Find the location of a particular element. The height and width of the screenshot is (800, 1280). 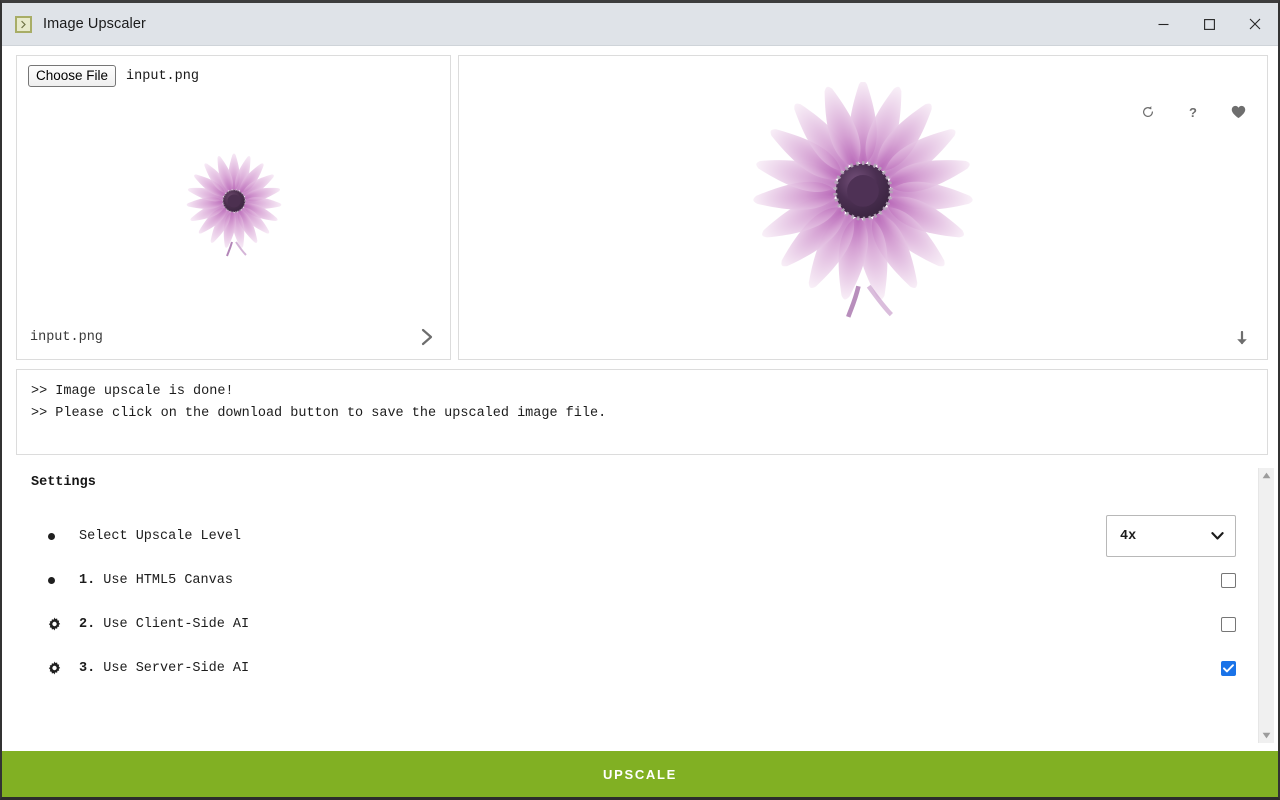

file-chooser-row: Choose File input.png is located at coordinates (113, 76).